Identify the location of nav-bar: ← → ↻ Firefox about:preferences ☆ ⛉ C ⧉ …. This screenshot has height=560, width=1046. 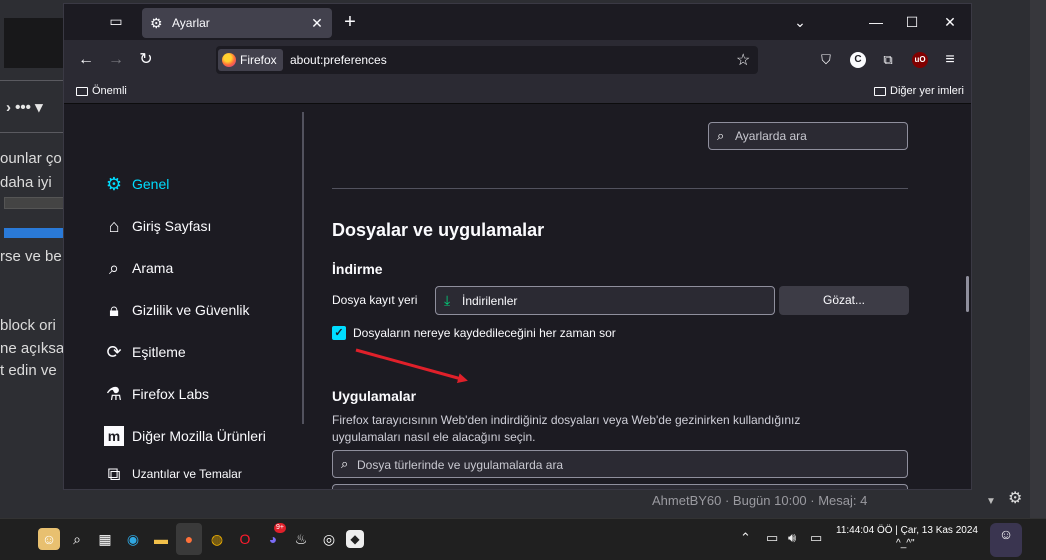
(517, 60).